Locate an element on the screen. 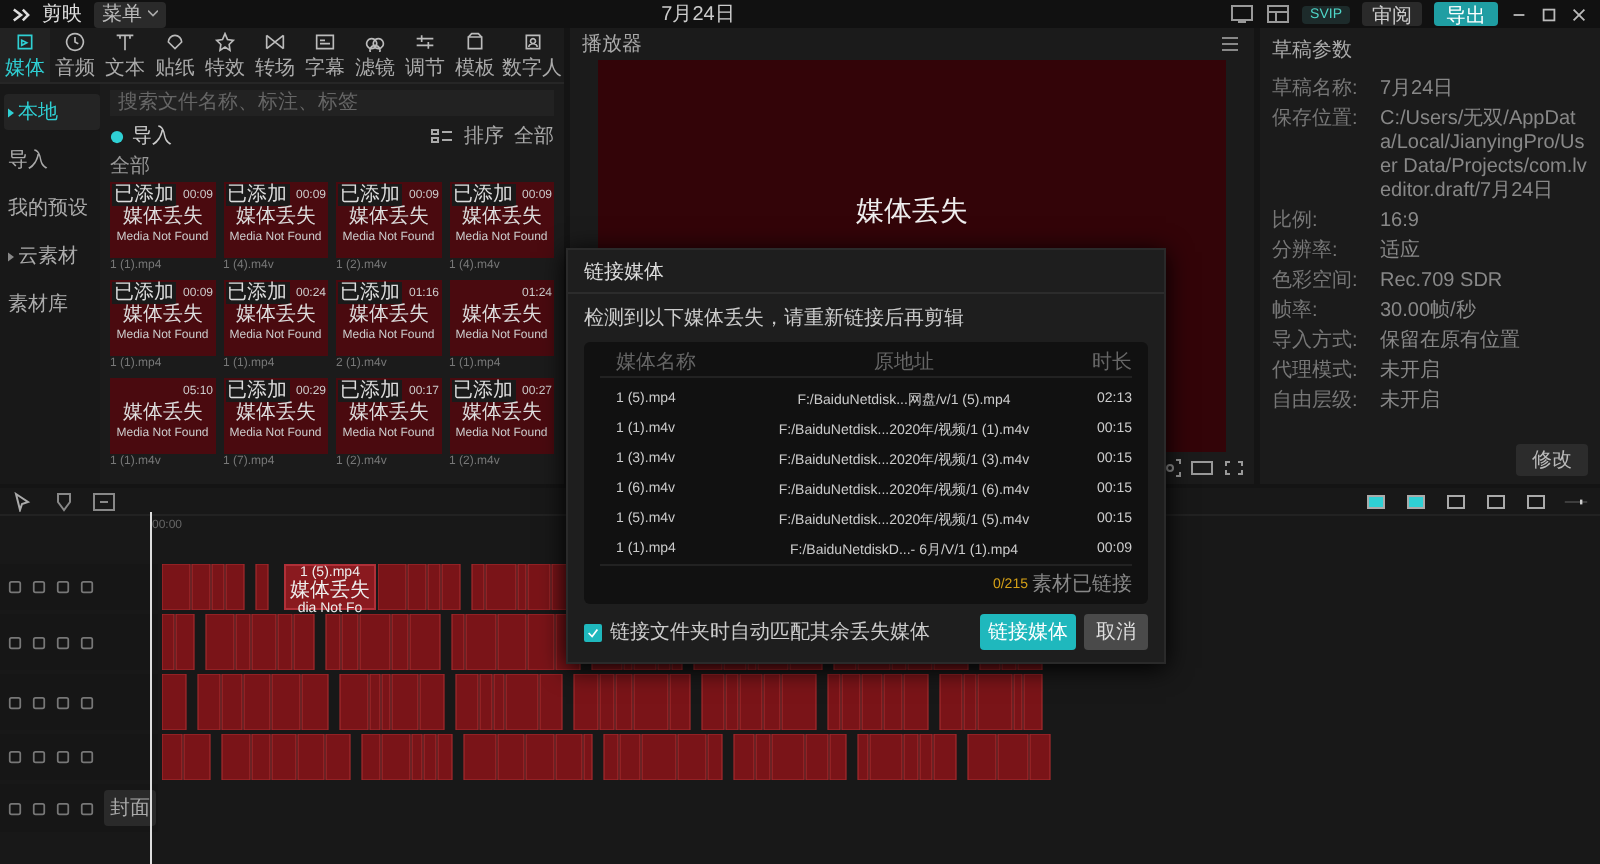  menu-button: 菜单 is located at coordinates (130, 14).